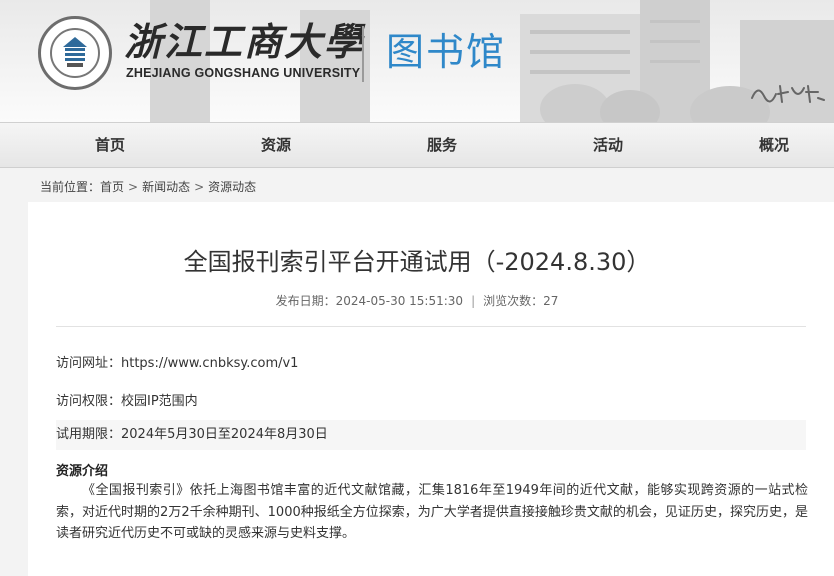 The height and width of the screenshot is (576, 834). Describe the element at coordinates (276, 145) in the screenshot. I see `nav-item-resources: 资源` at that location.